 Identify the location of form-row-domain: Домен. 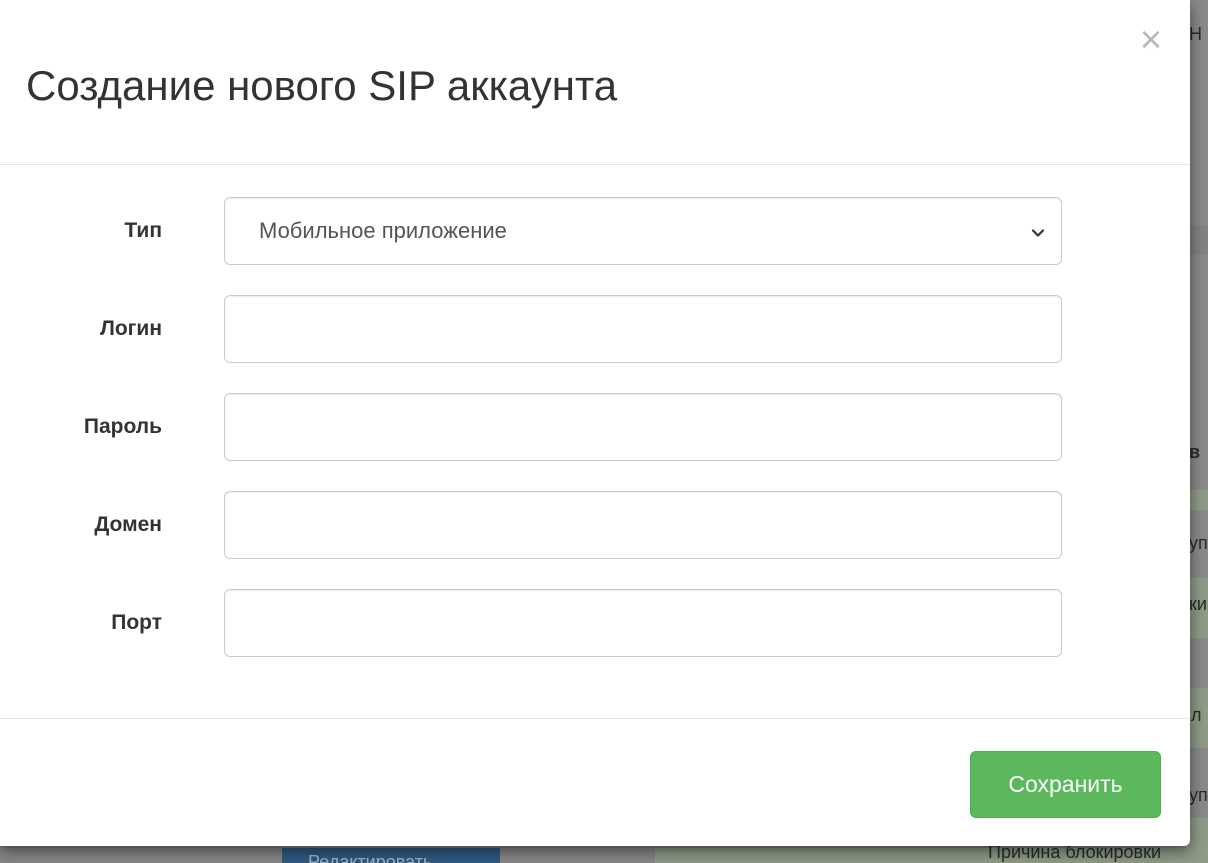
(595, 525).